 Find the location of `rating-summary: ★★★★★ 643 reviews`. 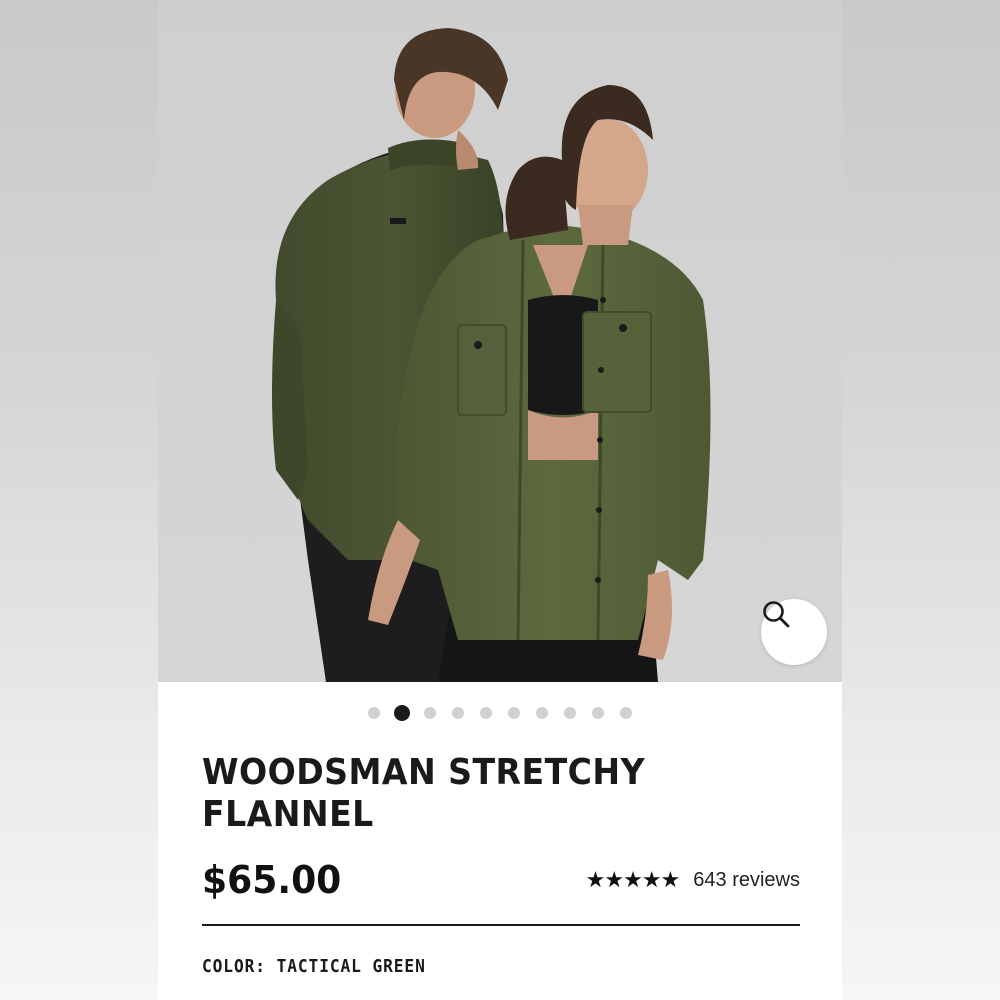

rating-summary: ★★★★★ 643 reviews is located at coordinates (693, 880).